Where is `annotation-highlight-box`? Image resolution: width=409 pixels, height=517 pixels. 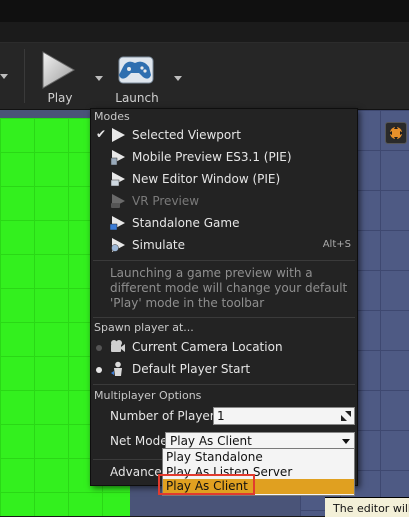 annotation-highlight-box is located at coordinates (206, 484).